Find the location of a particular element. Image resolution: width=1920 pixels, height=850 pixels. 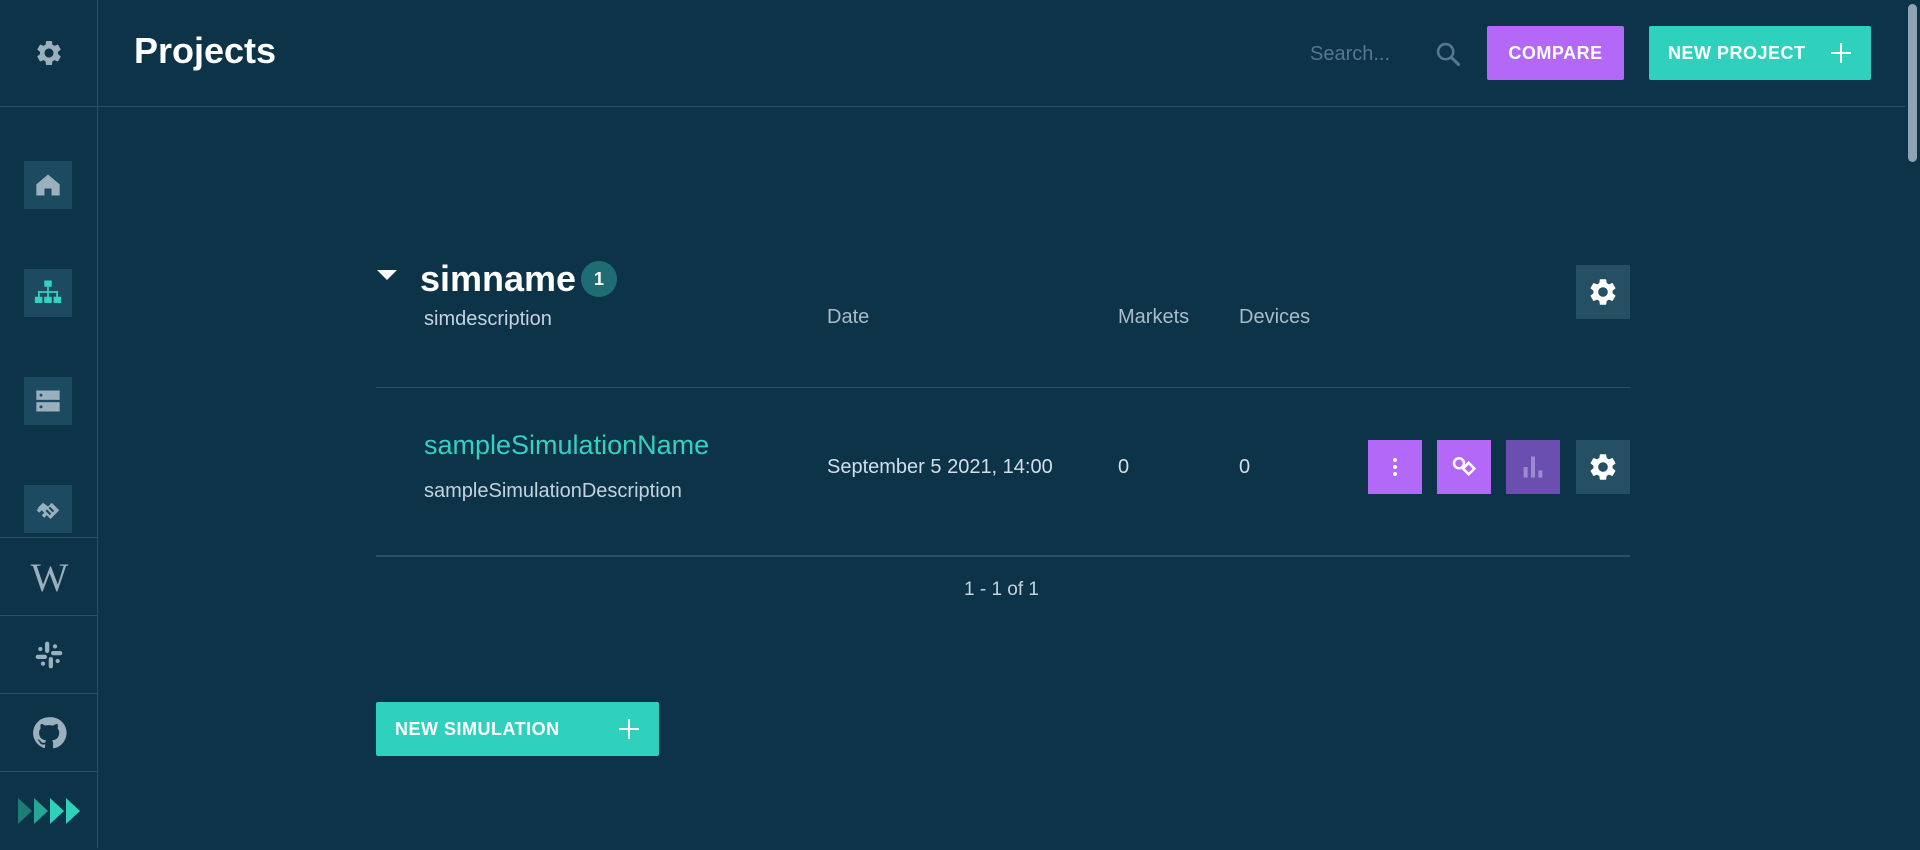

page-title: Projects is located at coordinates (205, 50).